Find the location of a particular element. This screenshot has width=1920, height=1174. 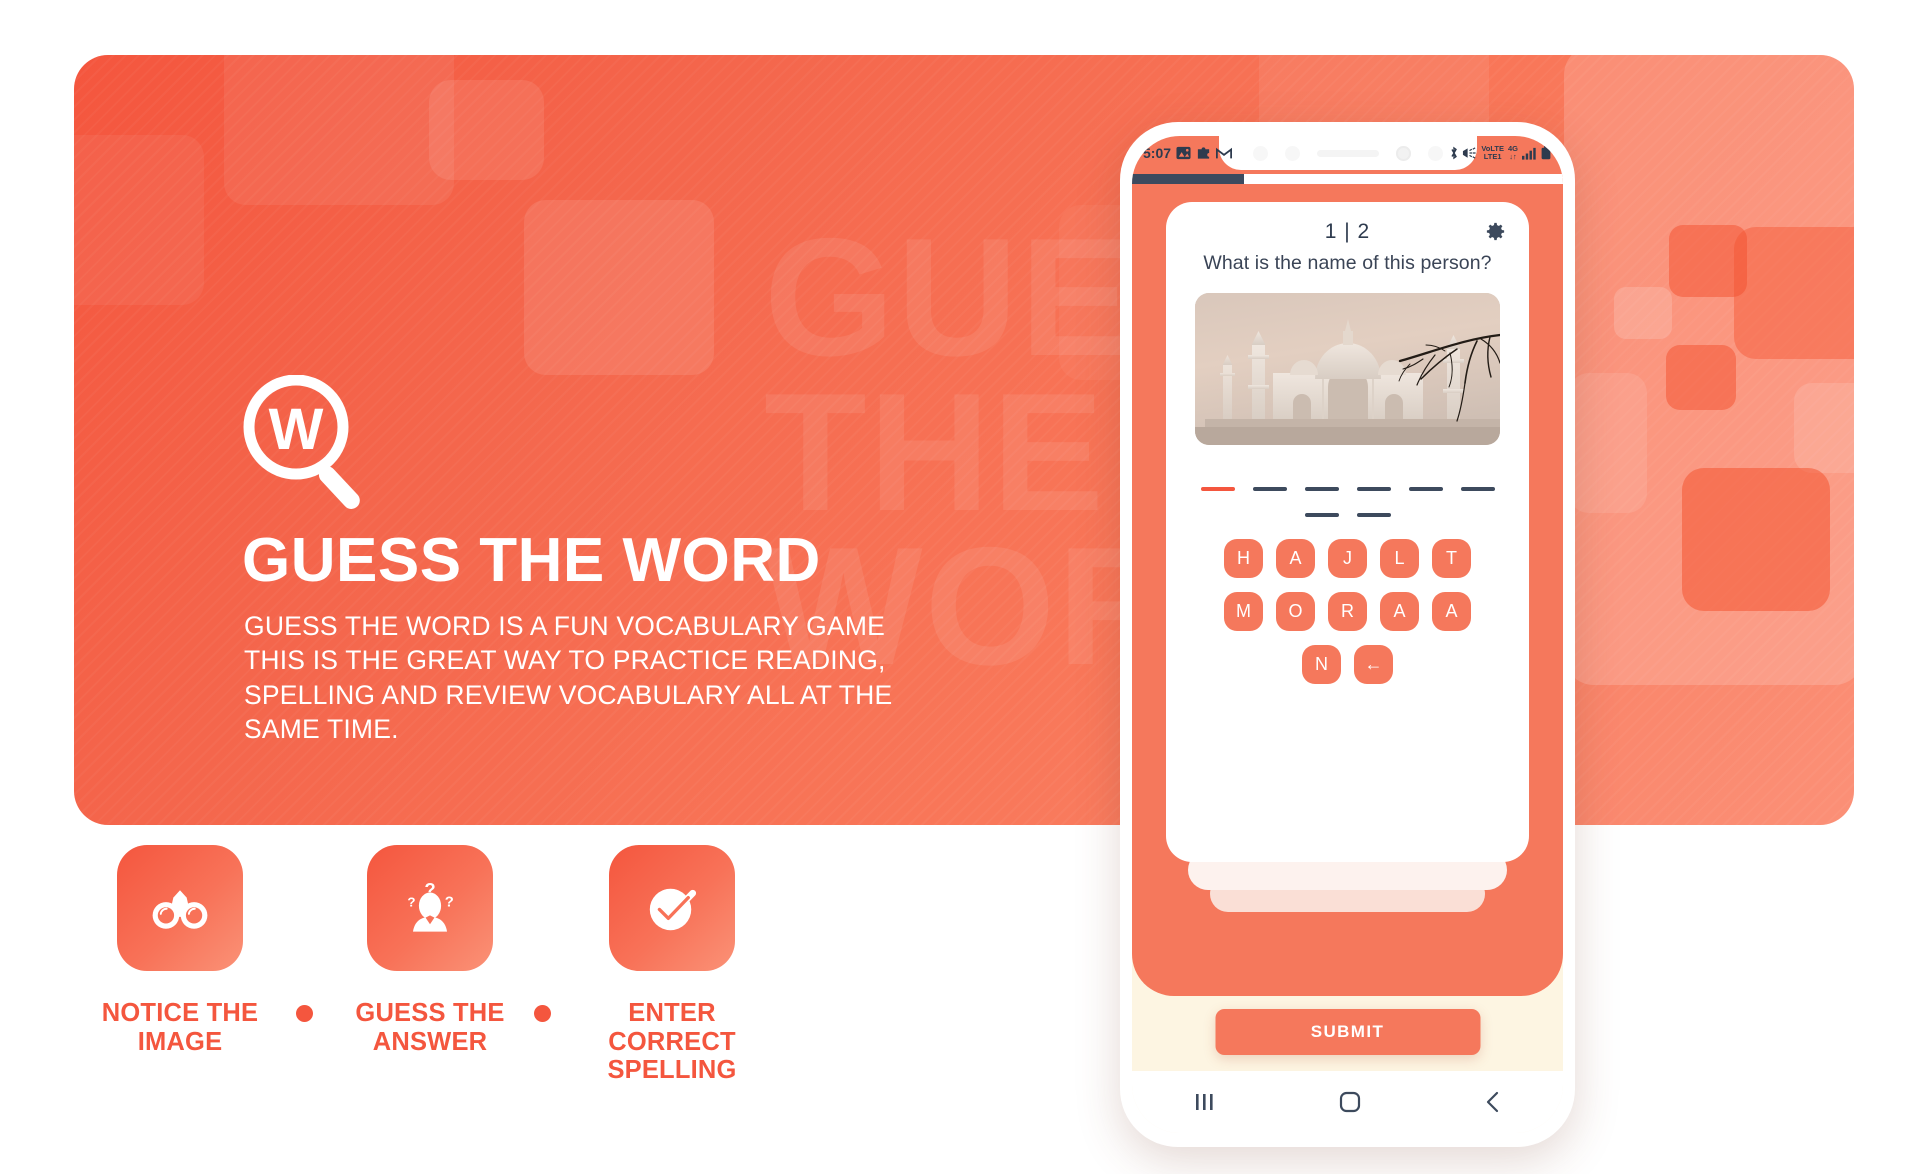

letter-key: R is located at coordinates (1347, 611).